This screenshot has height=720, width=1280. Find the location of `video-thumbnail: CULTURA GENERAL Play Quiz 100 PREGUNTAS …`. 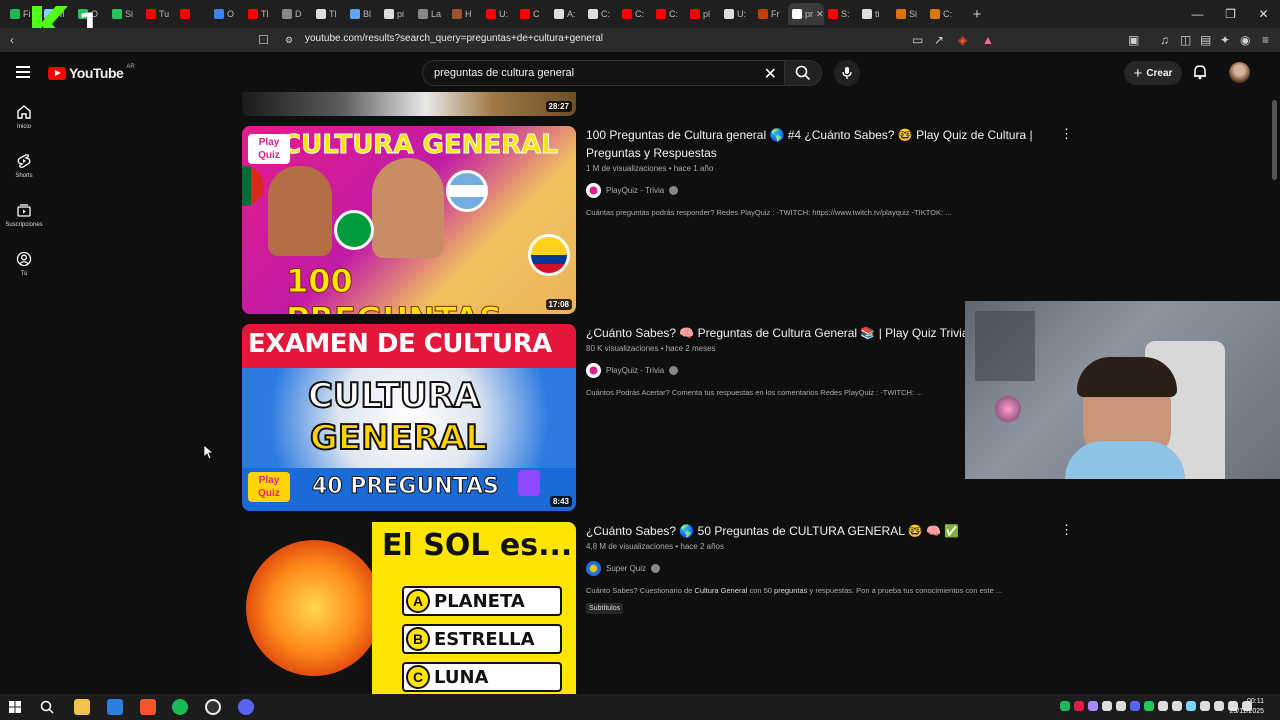

video-thumbnail: CULTURA GENERAL Play Quiz 100 PREGUNTAS … is located at coordinates (409, 220).